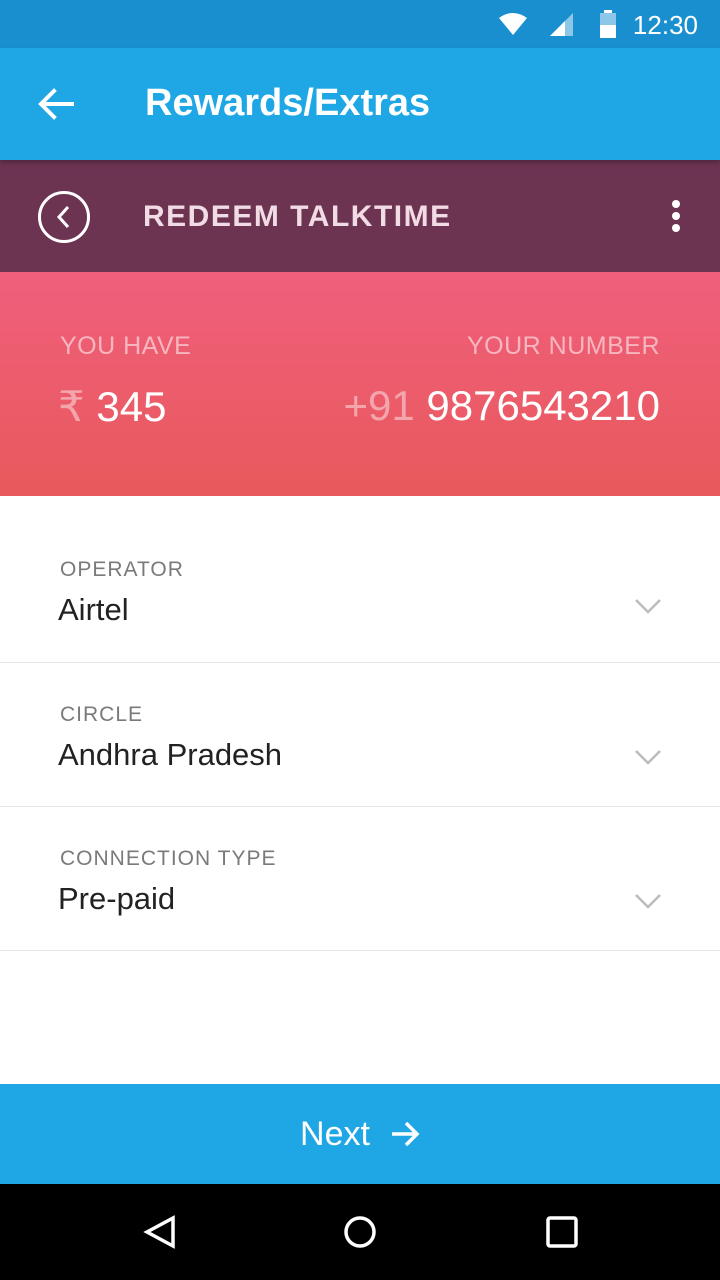  What do you see at coordinates (102, 714) in the screenshot?
I see `circle-label: CIRCLE` at bounding box center [102, 714].